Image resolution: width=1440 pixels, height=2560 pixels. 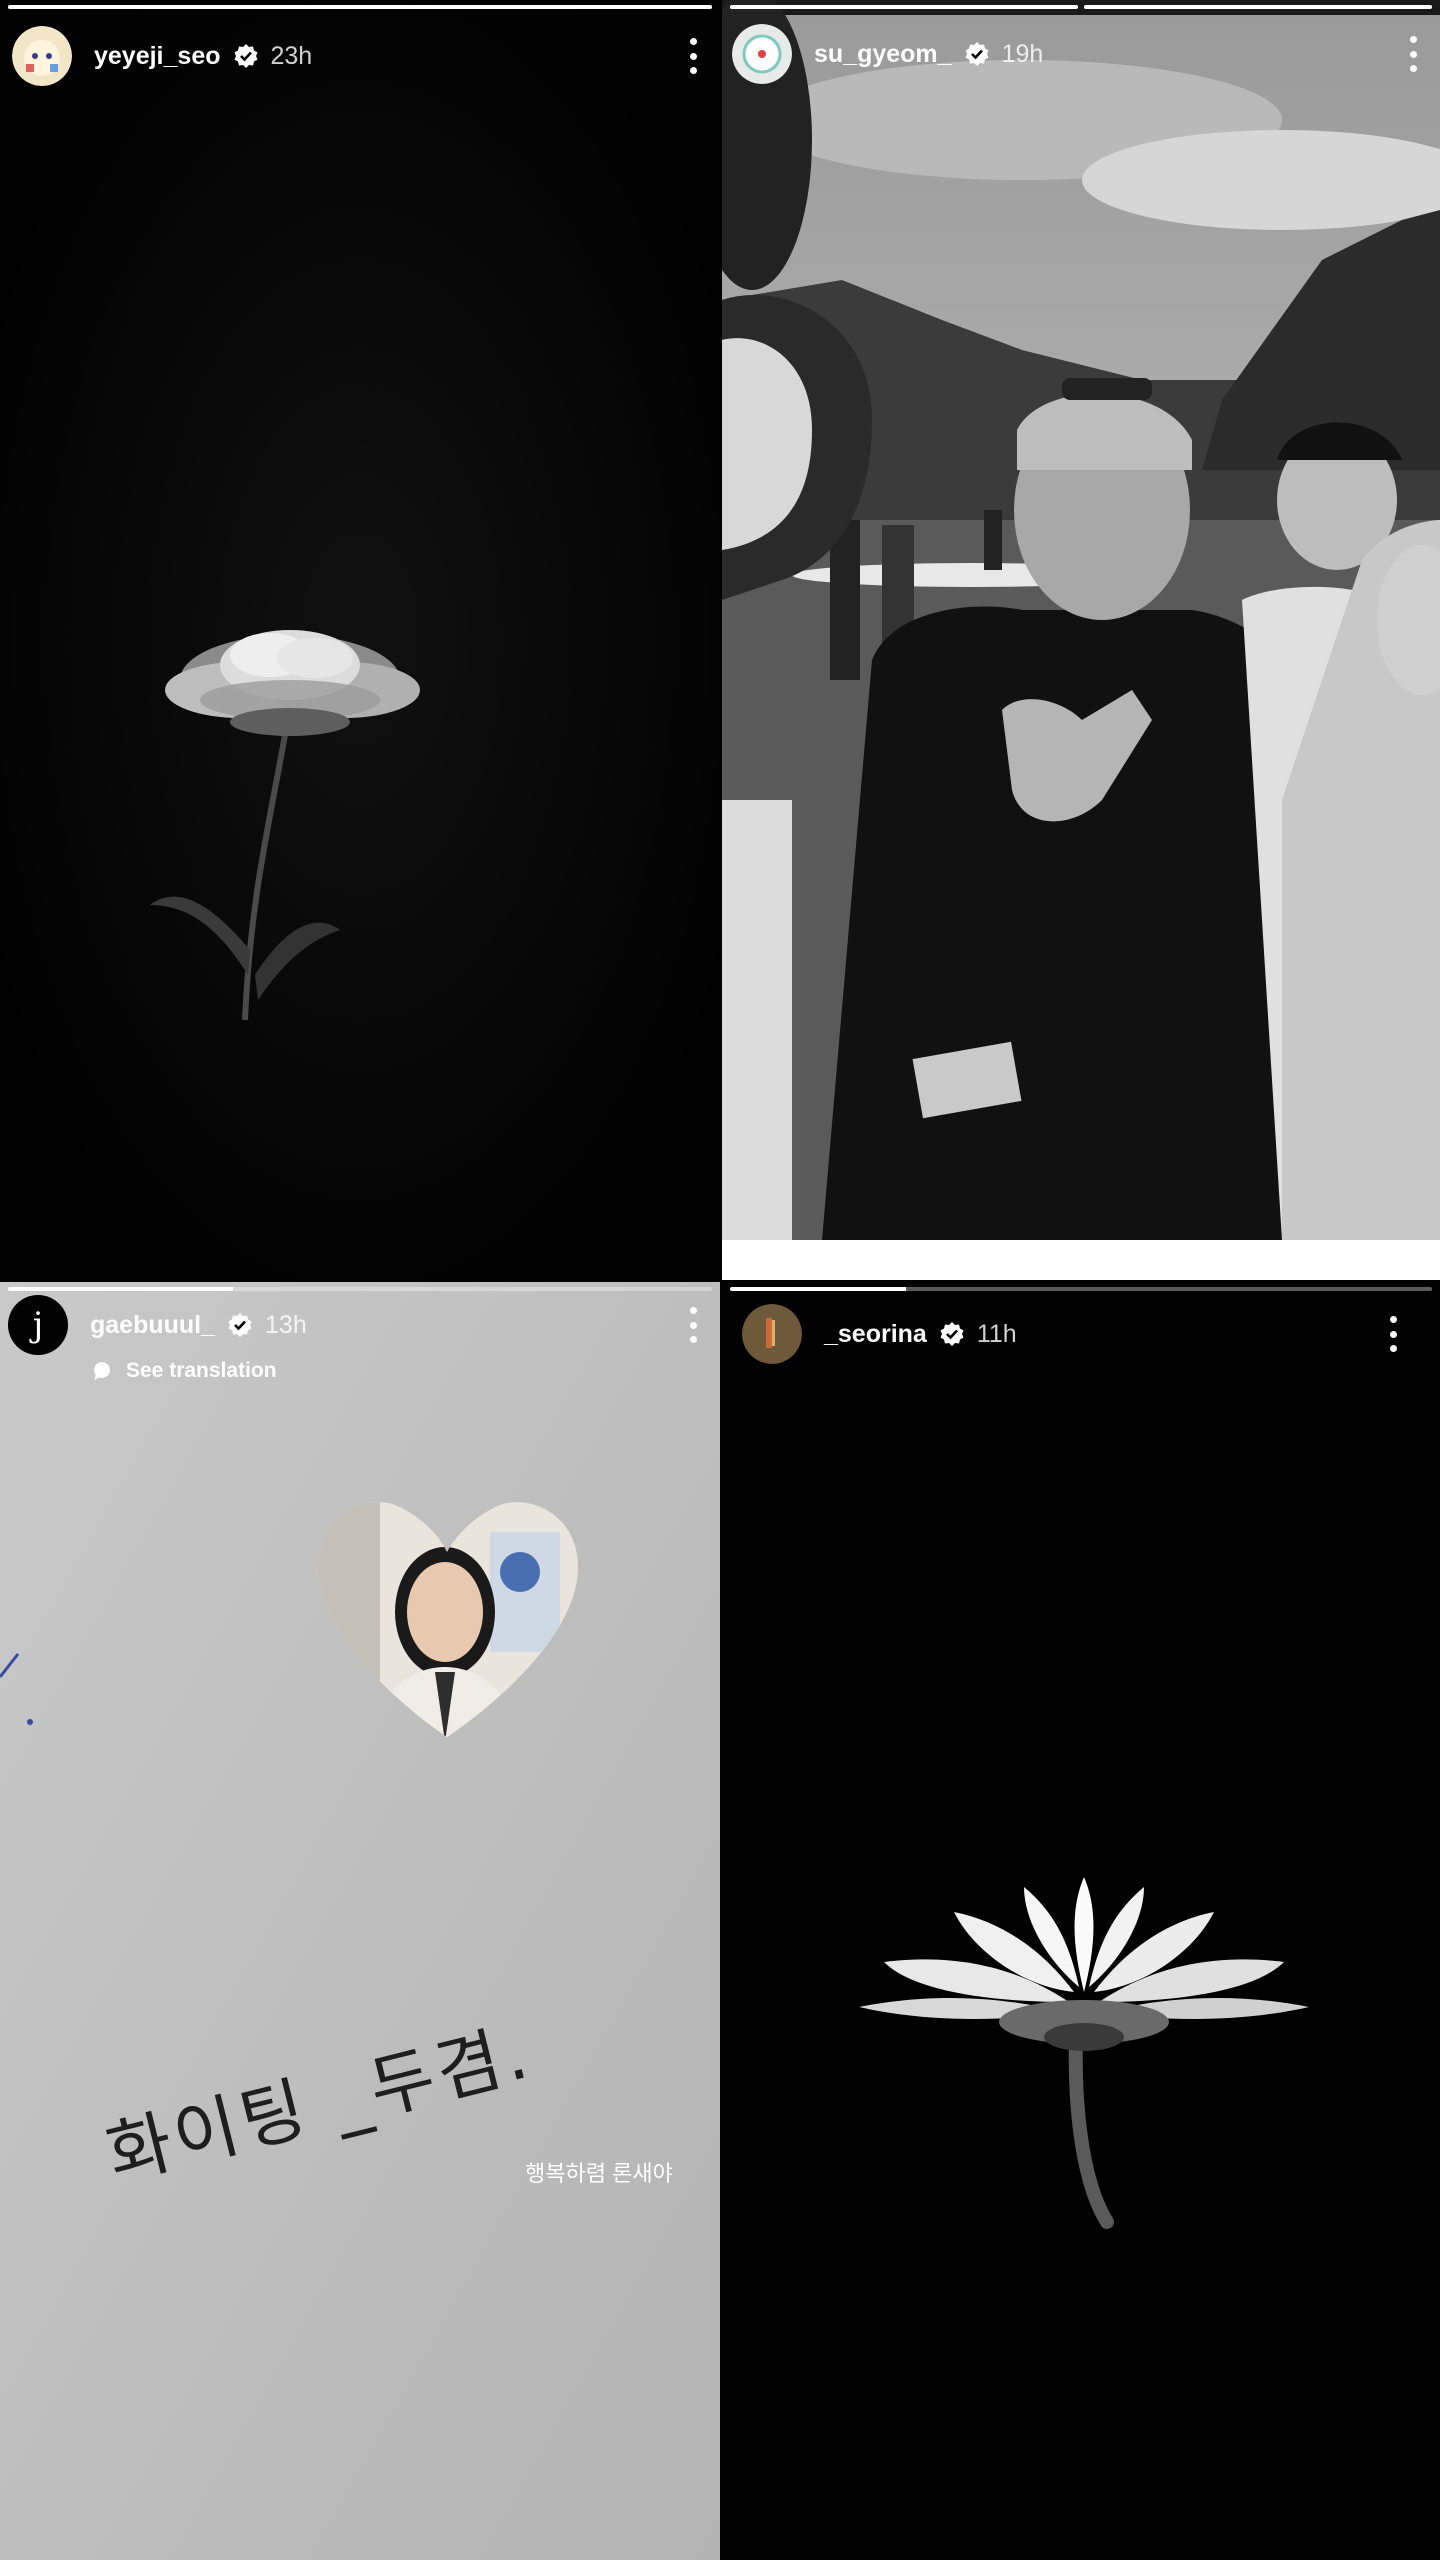 I want to click on username: yeyeji_seo, so click(x=157, y=56).